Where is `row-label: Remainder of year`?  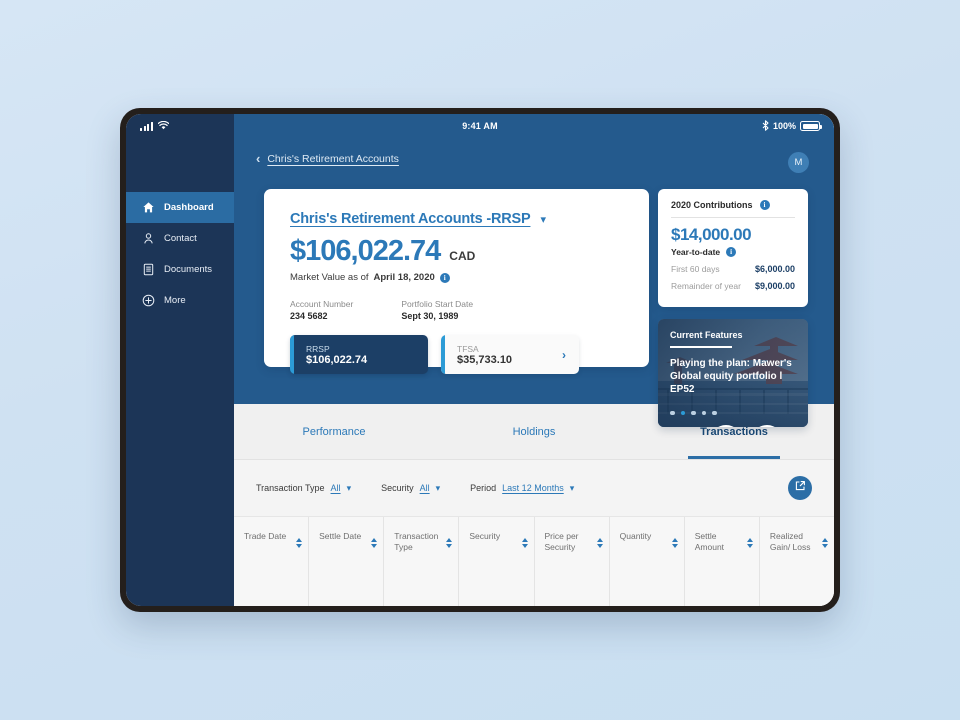 row-label: Remainder of year is located at coordinates (706, 286).